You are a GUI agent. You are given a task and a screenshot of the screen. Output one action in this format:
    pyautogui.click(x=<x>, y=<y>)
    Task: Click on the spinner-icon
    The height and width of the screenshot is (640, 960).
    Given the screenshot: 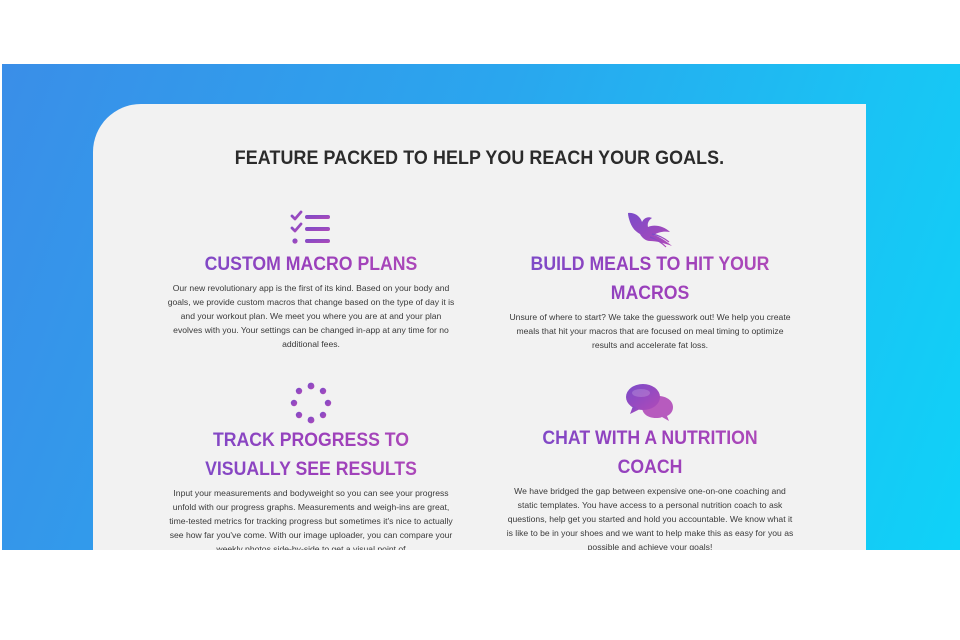 What is the action you would take?
    pyautogui.click(x=311, y=403)
    